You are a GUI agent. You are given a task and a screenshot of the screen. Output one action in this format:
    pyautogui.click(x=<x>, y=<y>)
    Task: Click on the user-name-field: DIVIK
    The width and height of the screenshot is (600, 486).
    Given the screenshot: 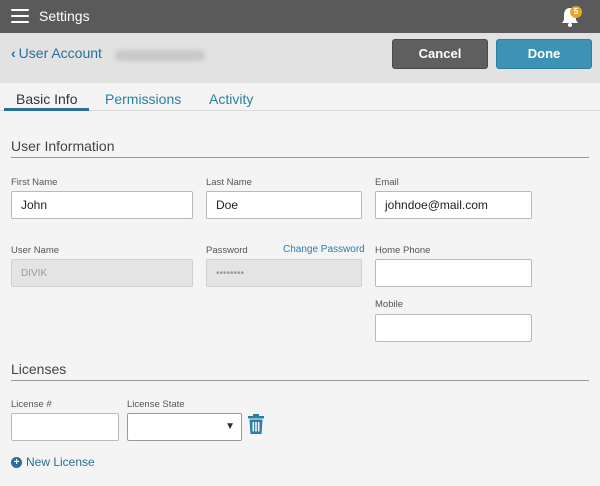 What is the action you would take?
    pyautogui.click(x=102, y=273)
    